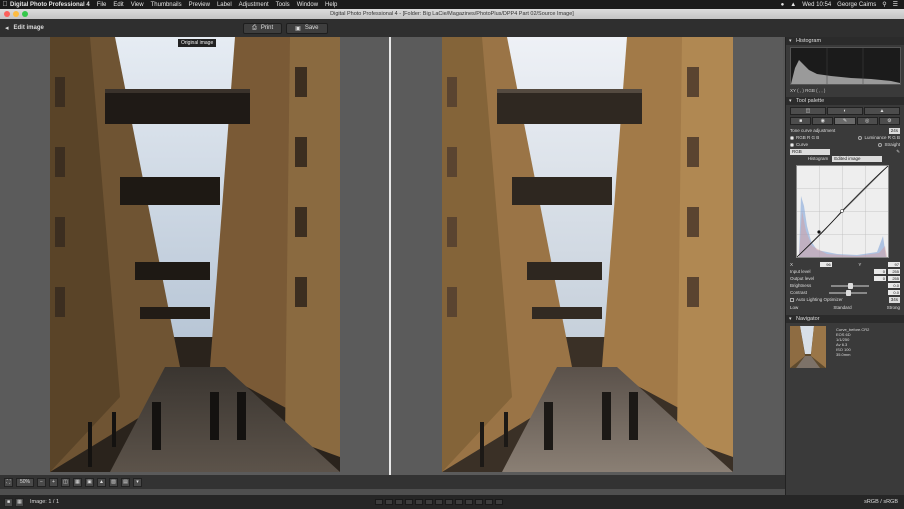 The image size is (904, 509). I want to click on navigation-controls, so click(439, 502).